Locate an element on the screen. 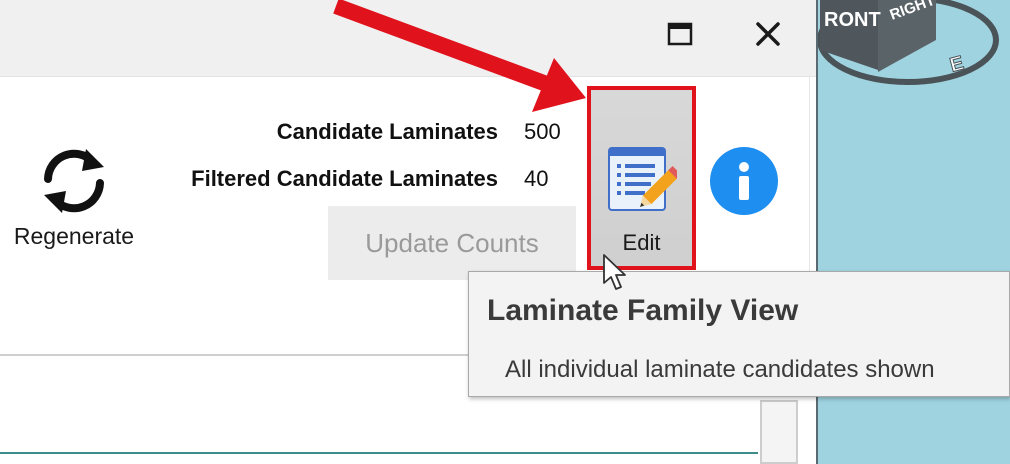 The image size is (1010, 464). tooltip-title: Laminate Family View is located at coordinates (643, 310).